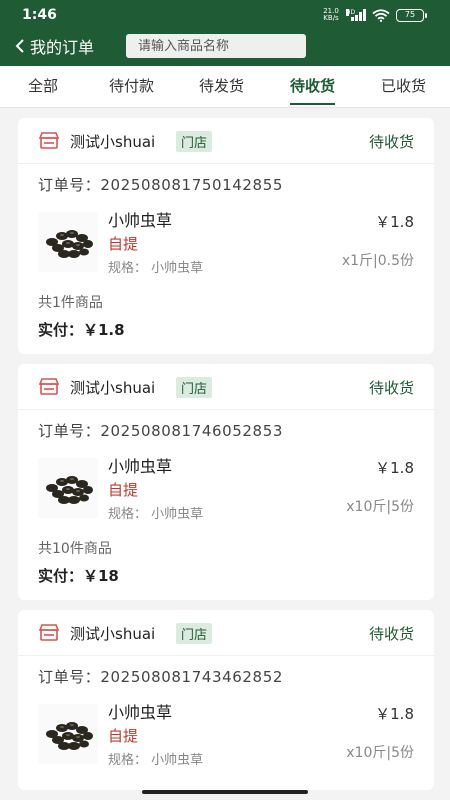 The width and height of the screenshot is (450, 800). What do you see at coordinates (62, 47) in the screenshot?
I see `page-title: 我的订单` at bounding box center [62, 47].